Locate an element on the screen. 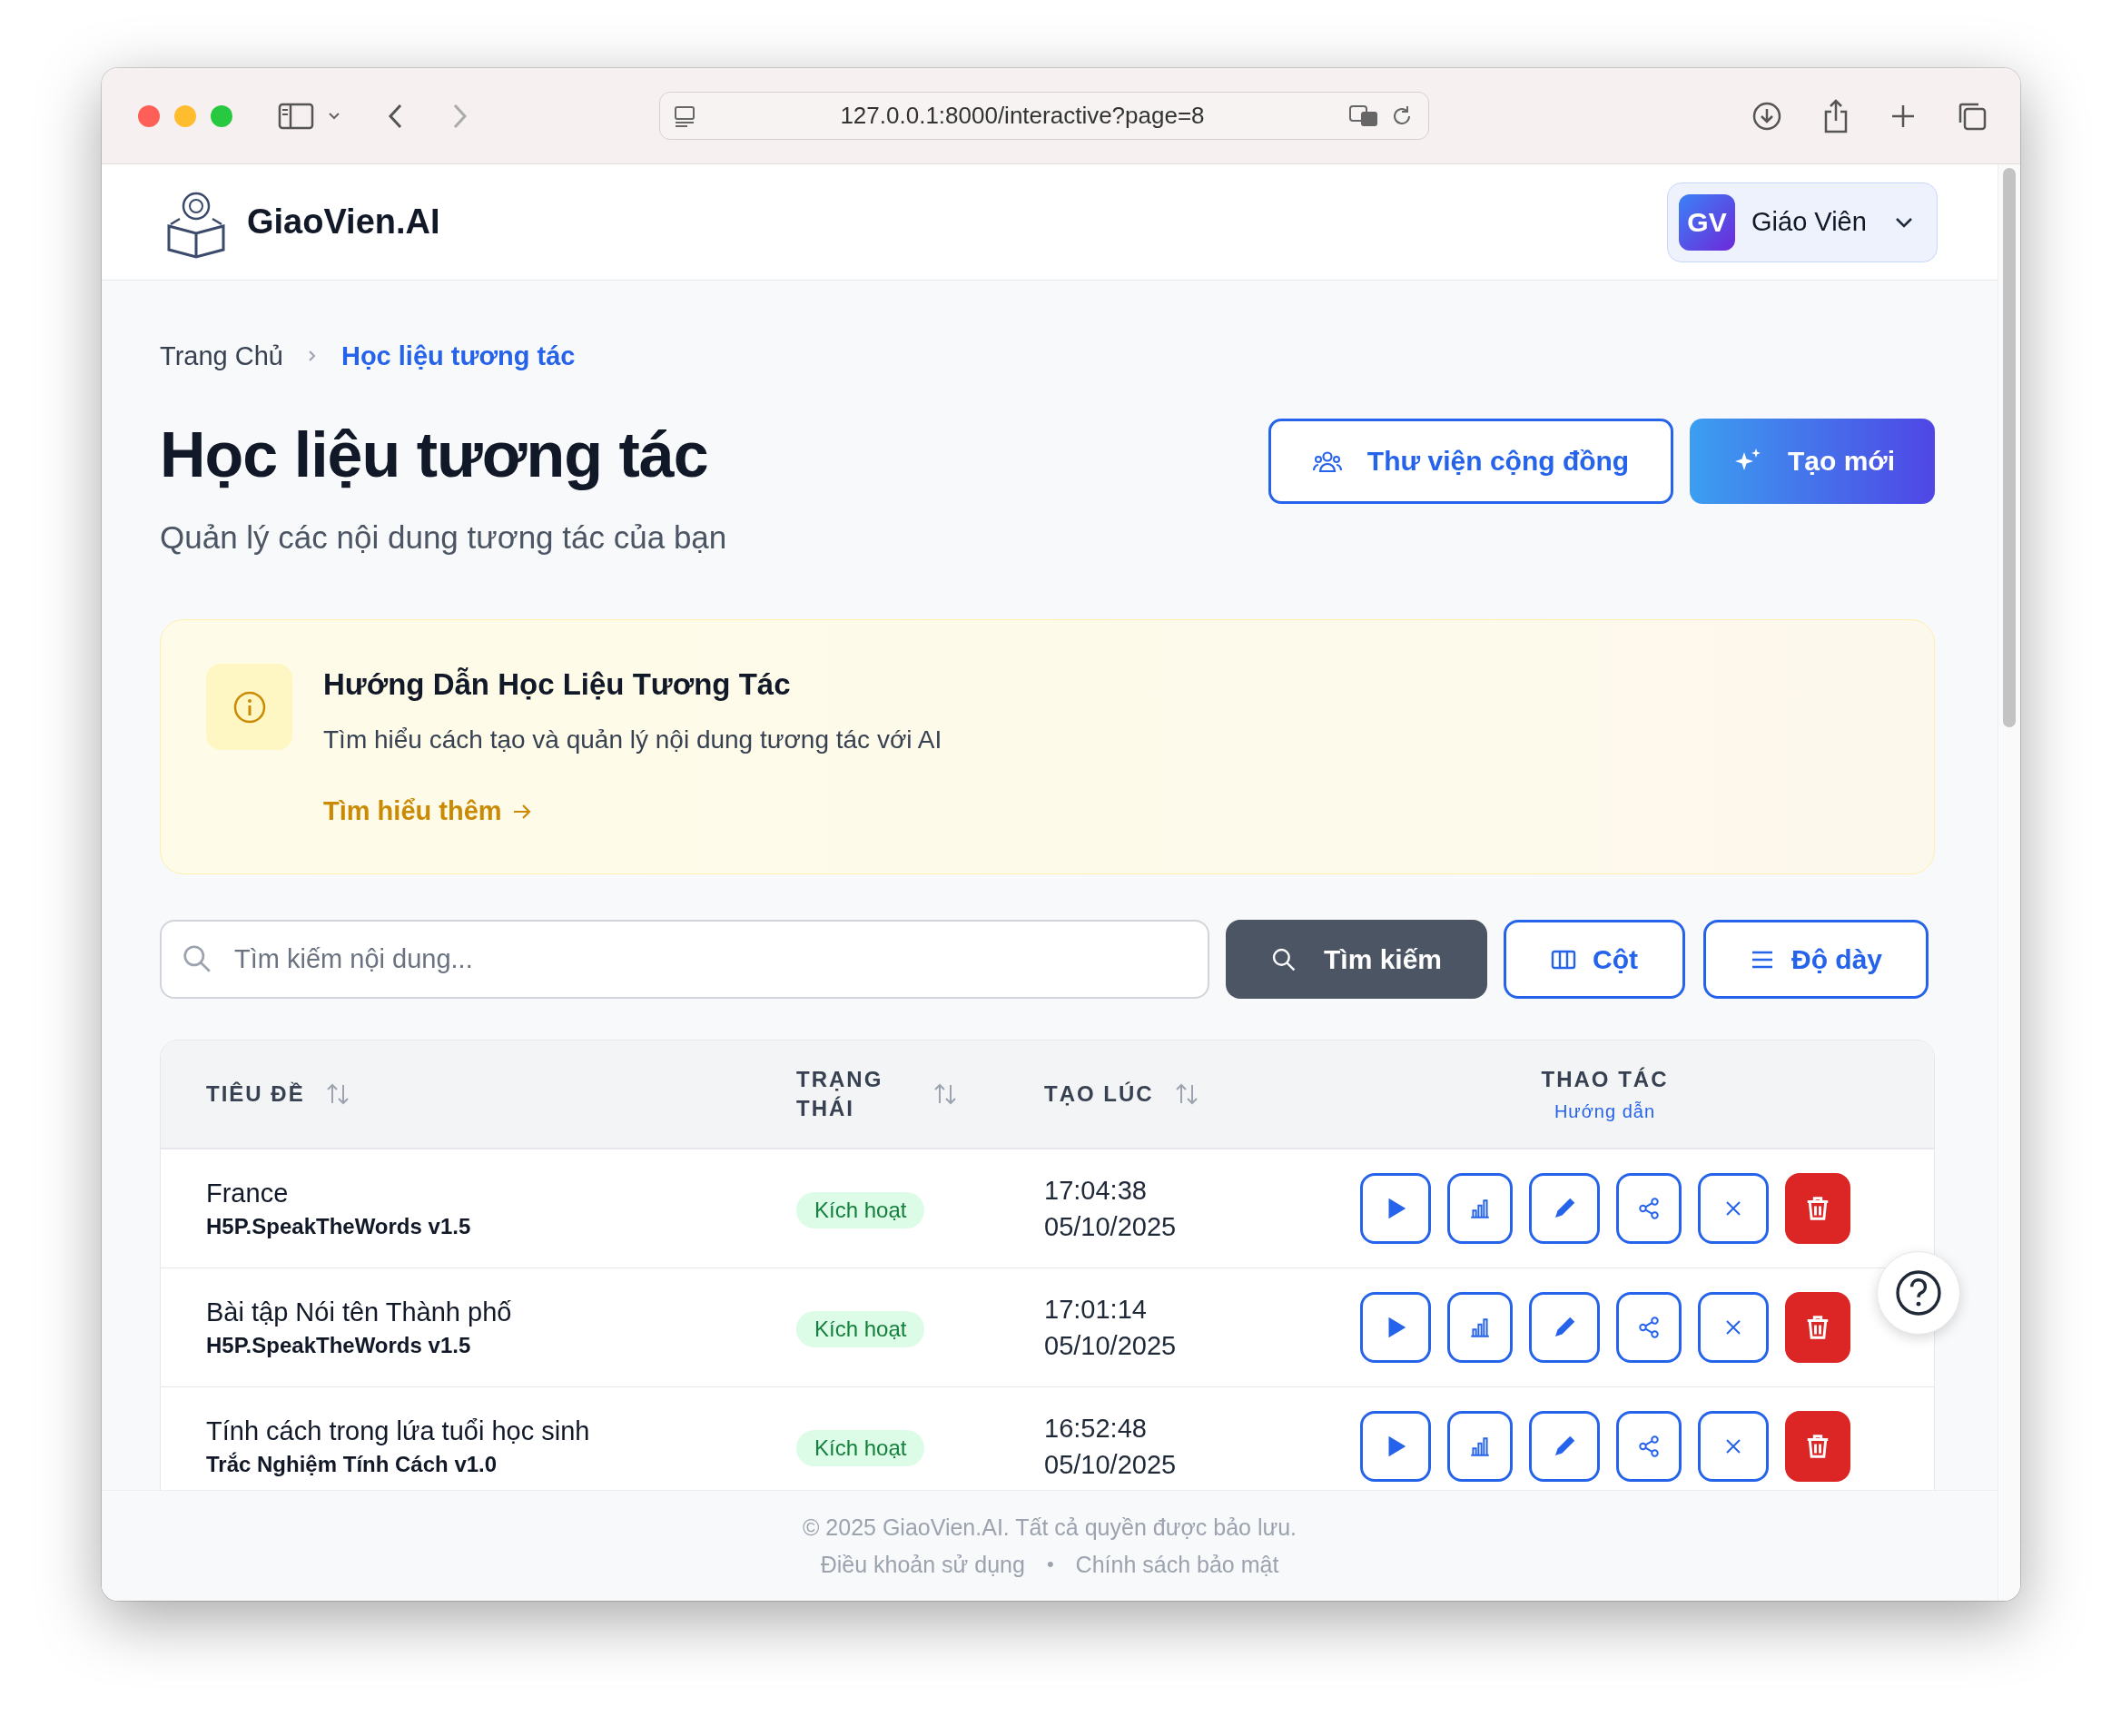 The height and width of the screenshot is (1736, 2121). url-text: 127.0.0.1:8000/interactive?page=8 is located at coordinates (1022, 116).